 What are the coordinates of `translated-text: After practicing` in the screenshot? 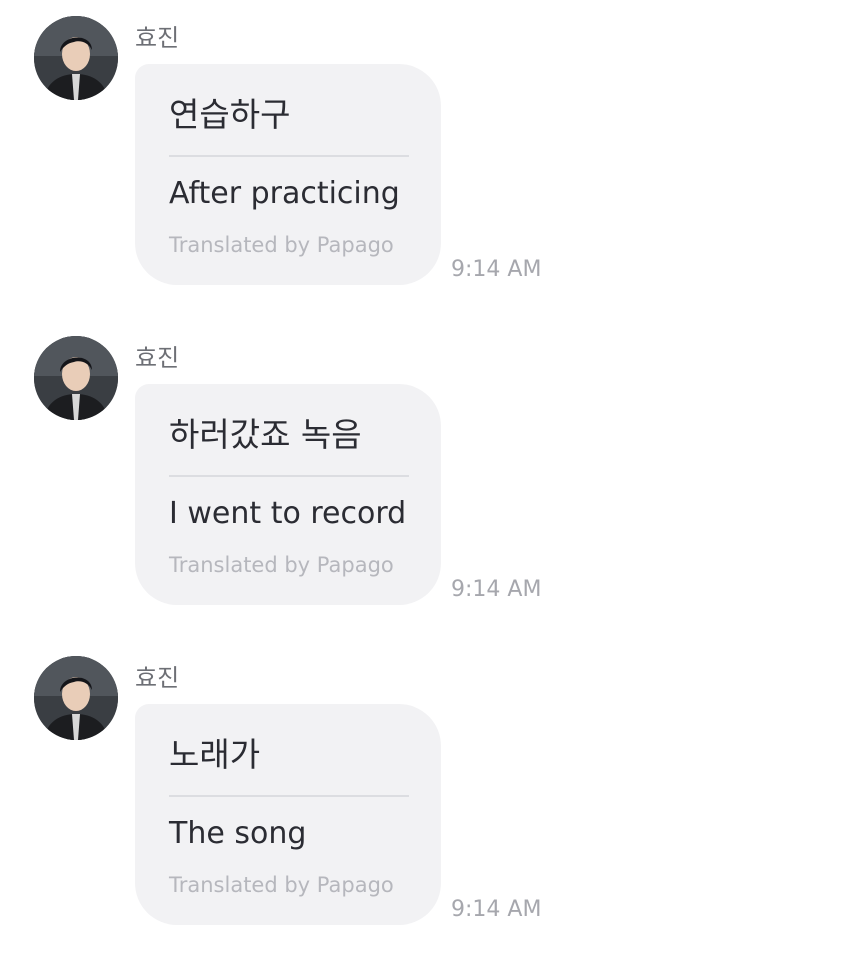 It's located at (284, 193).